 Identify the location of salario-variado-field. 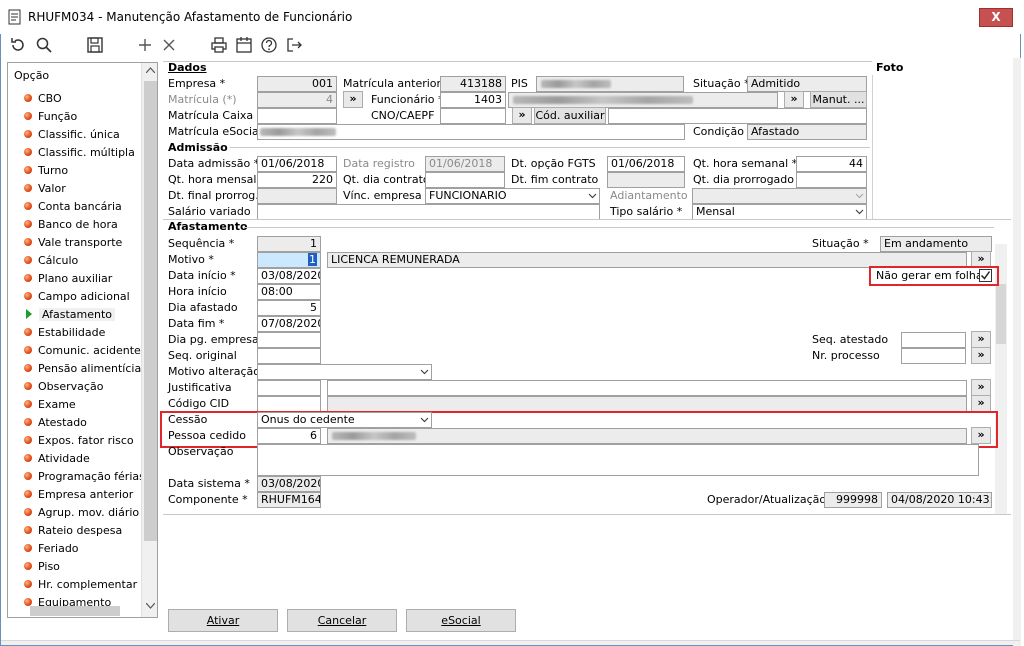
(428, 212).